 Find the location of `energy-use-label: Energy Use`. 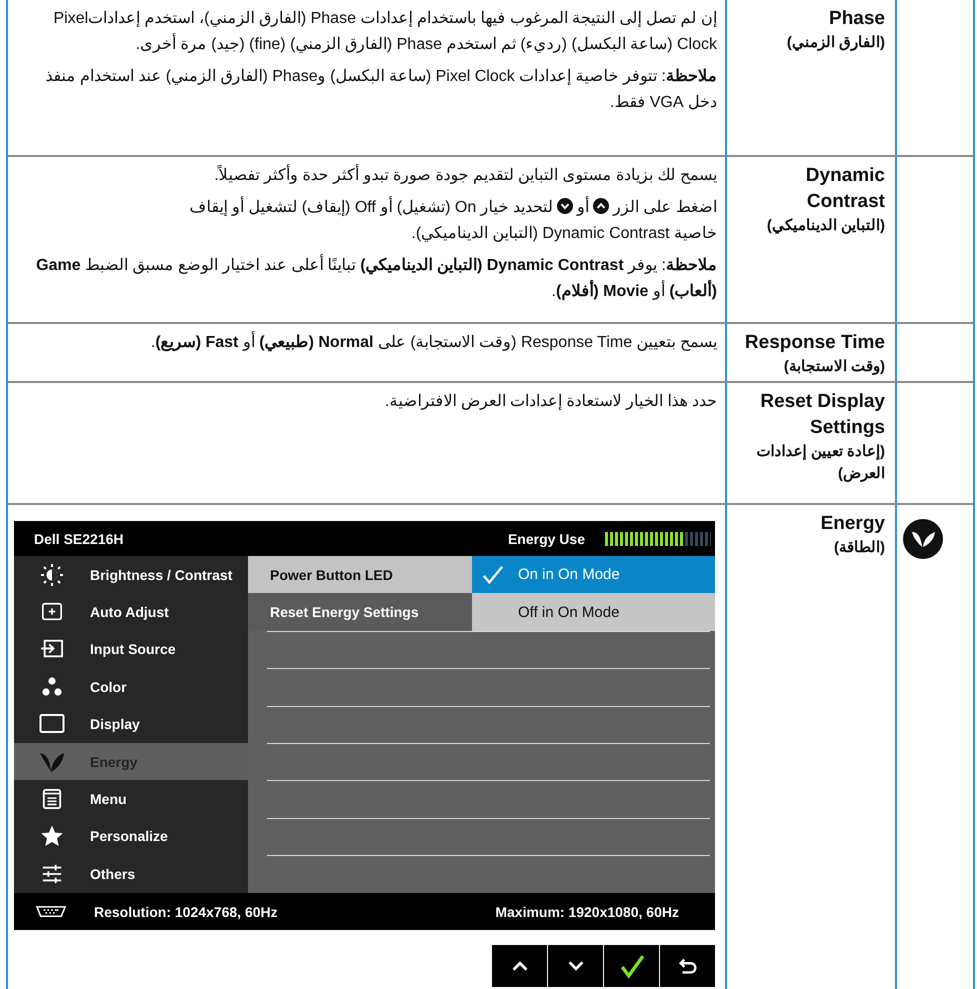

energy-use-label: Energy Use is located at coordinates (546, 538).